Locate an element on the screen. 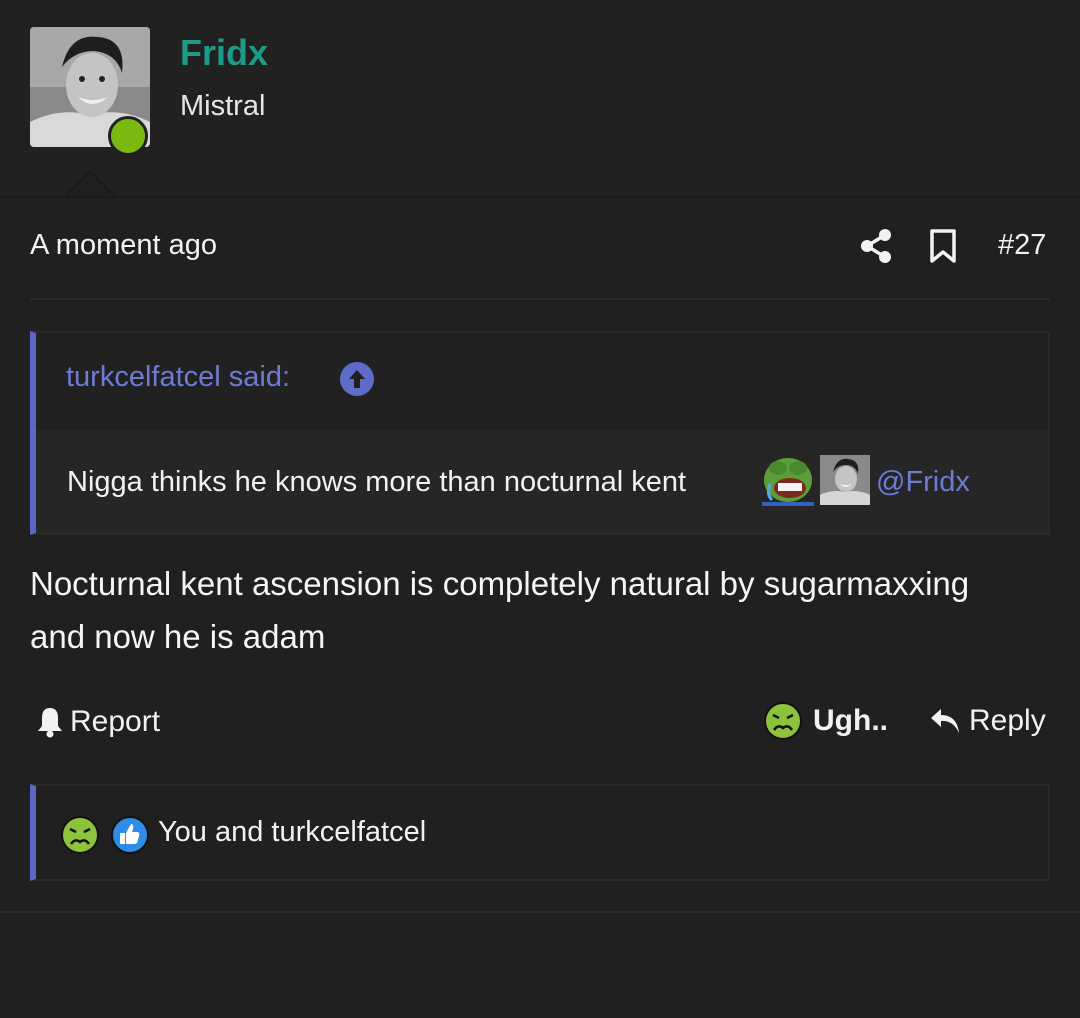 The width and height of the screenshot is (1080, 1018). jump-to-quote-icon is located at coordinates (357, 379).